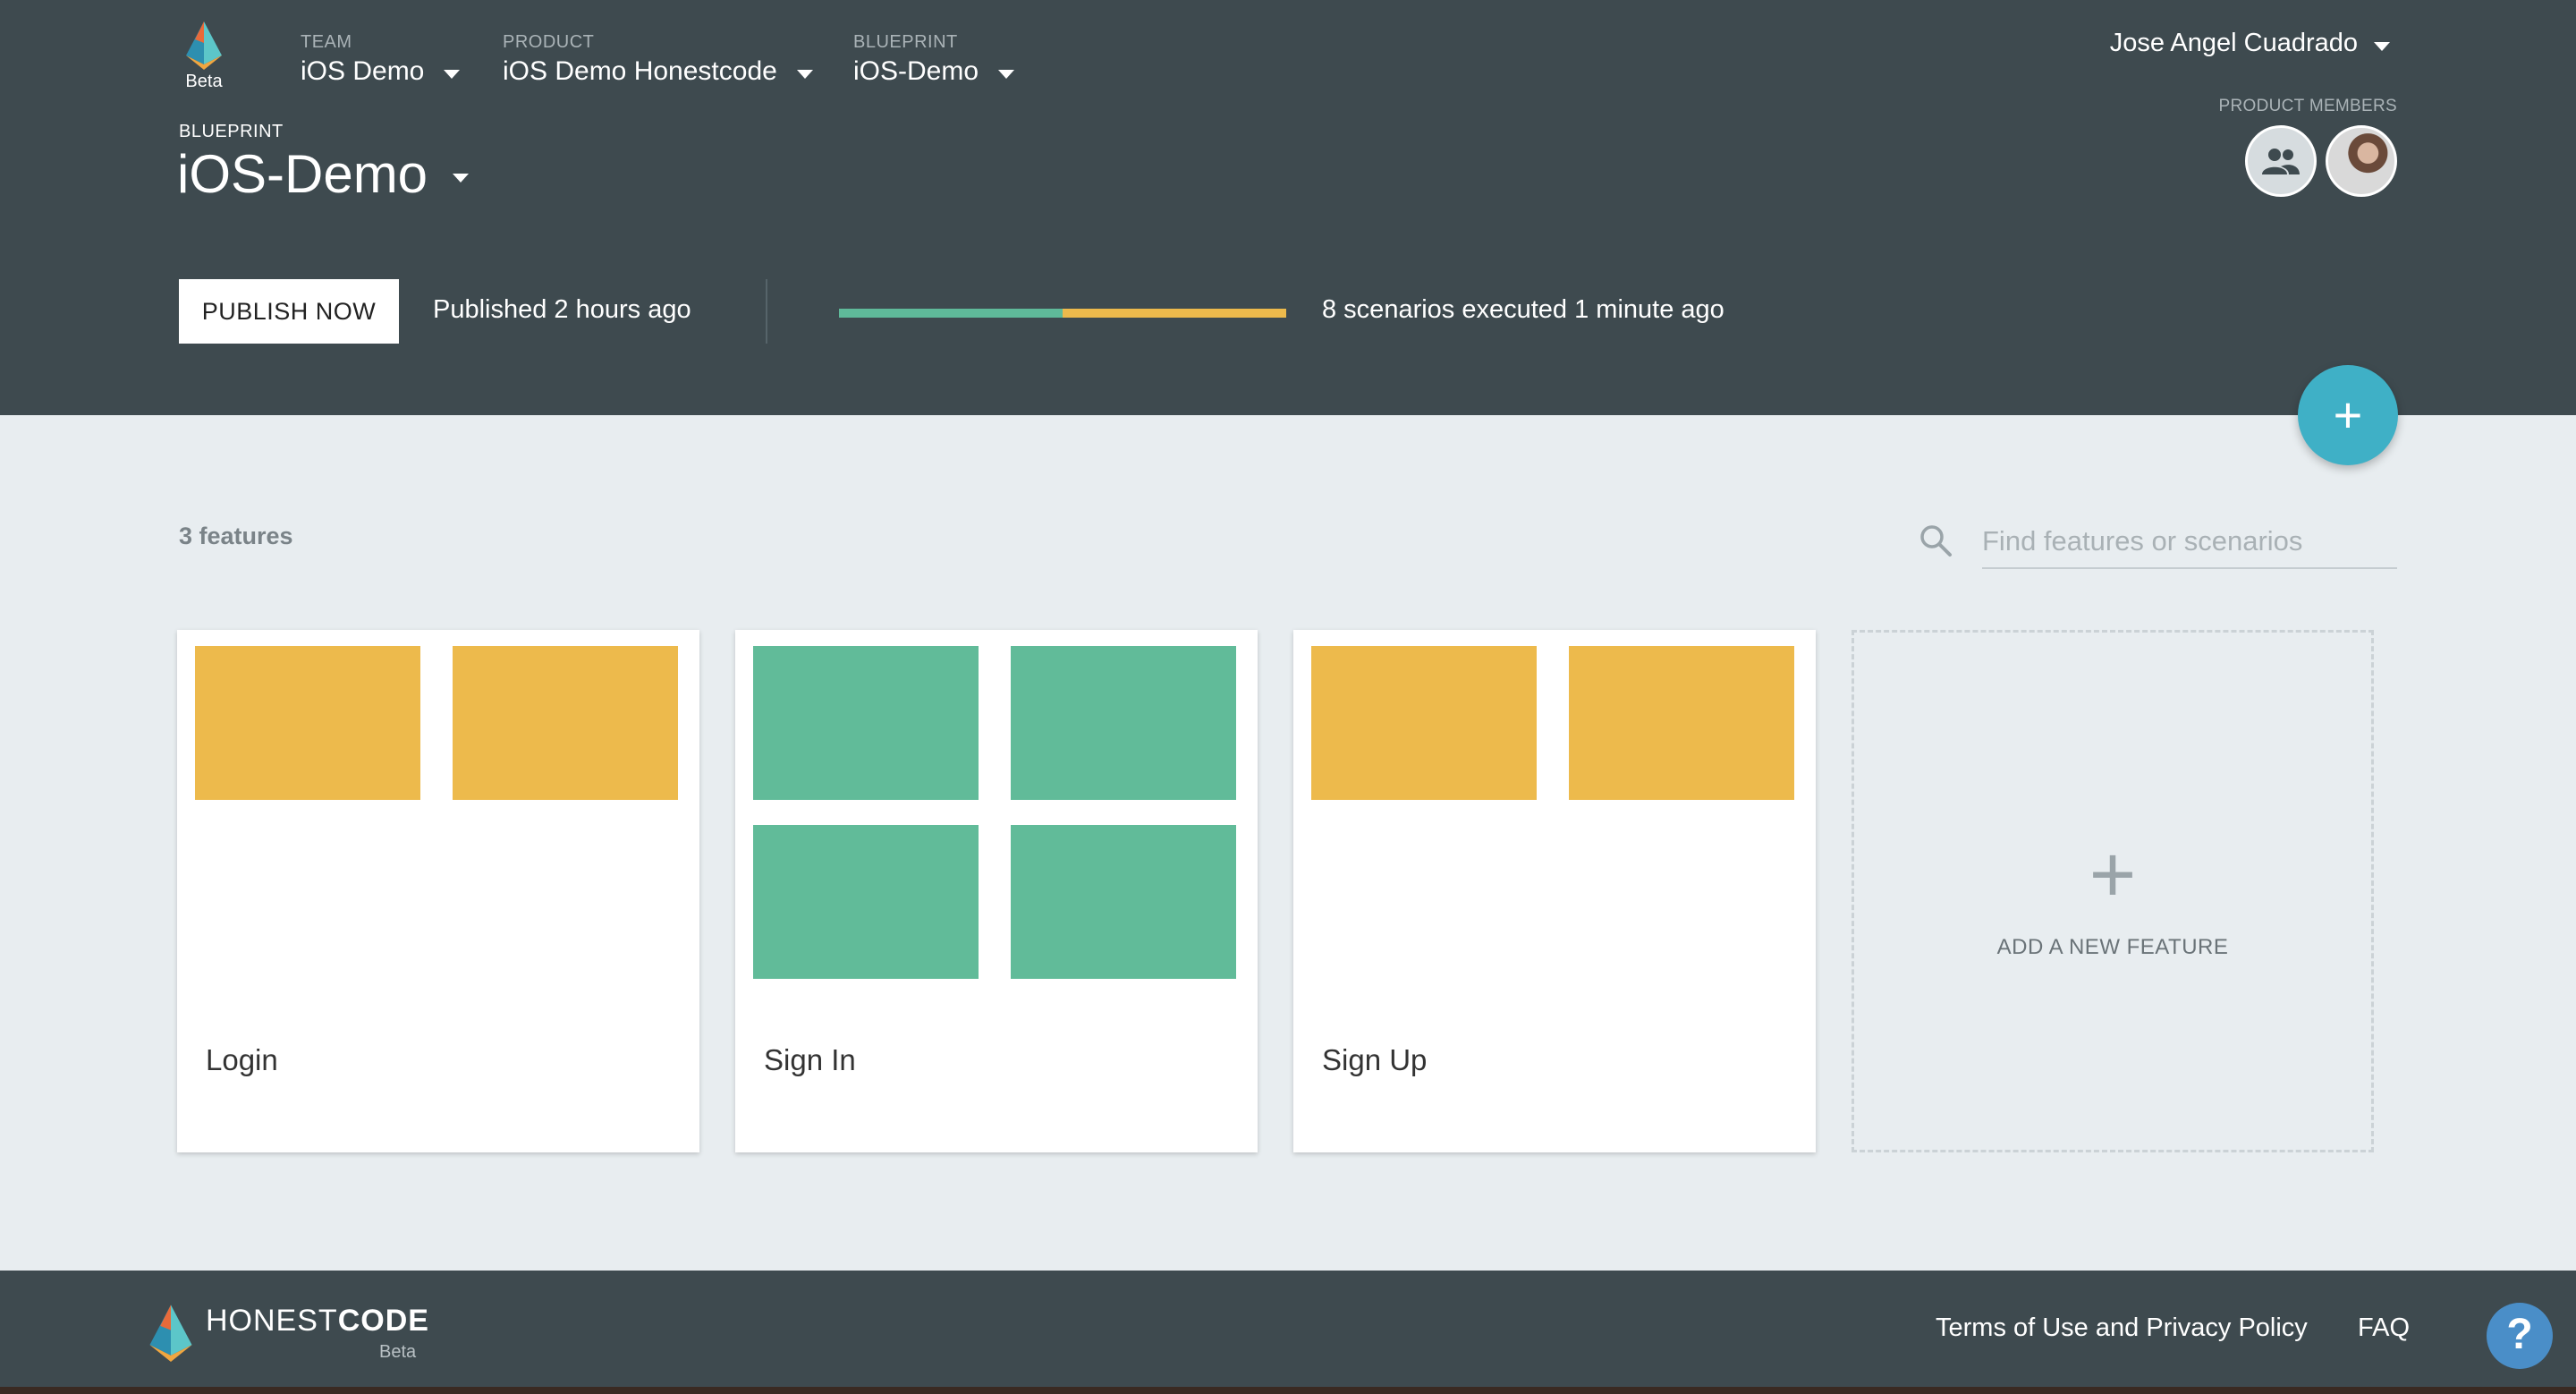 The height and width of the screenshot is (1394, 2576). I want to click on scenario-progress-bar, so click(1062, 313).